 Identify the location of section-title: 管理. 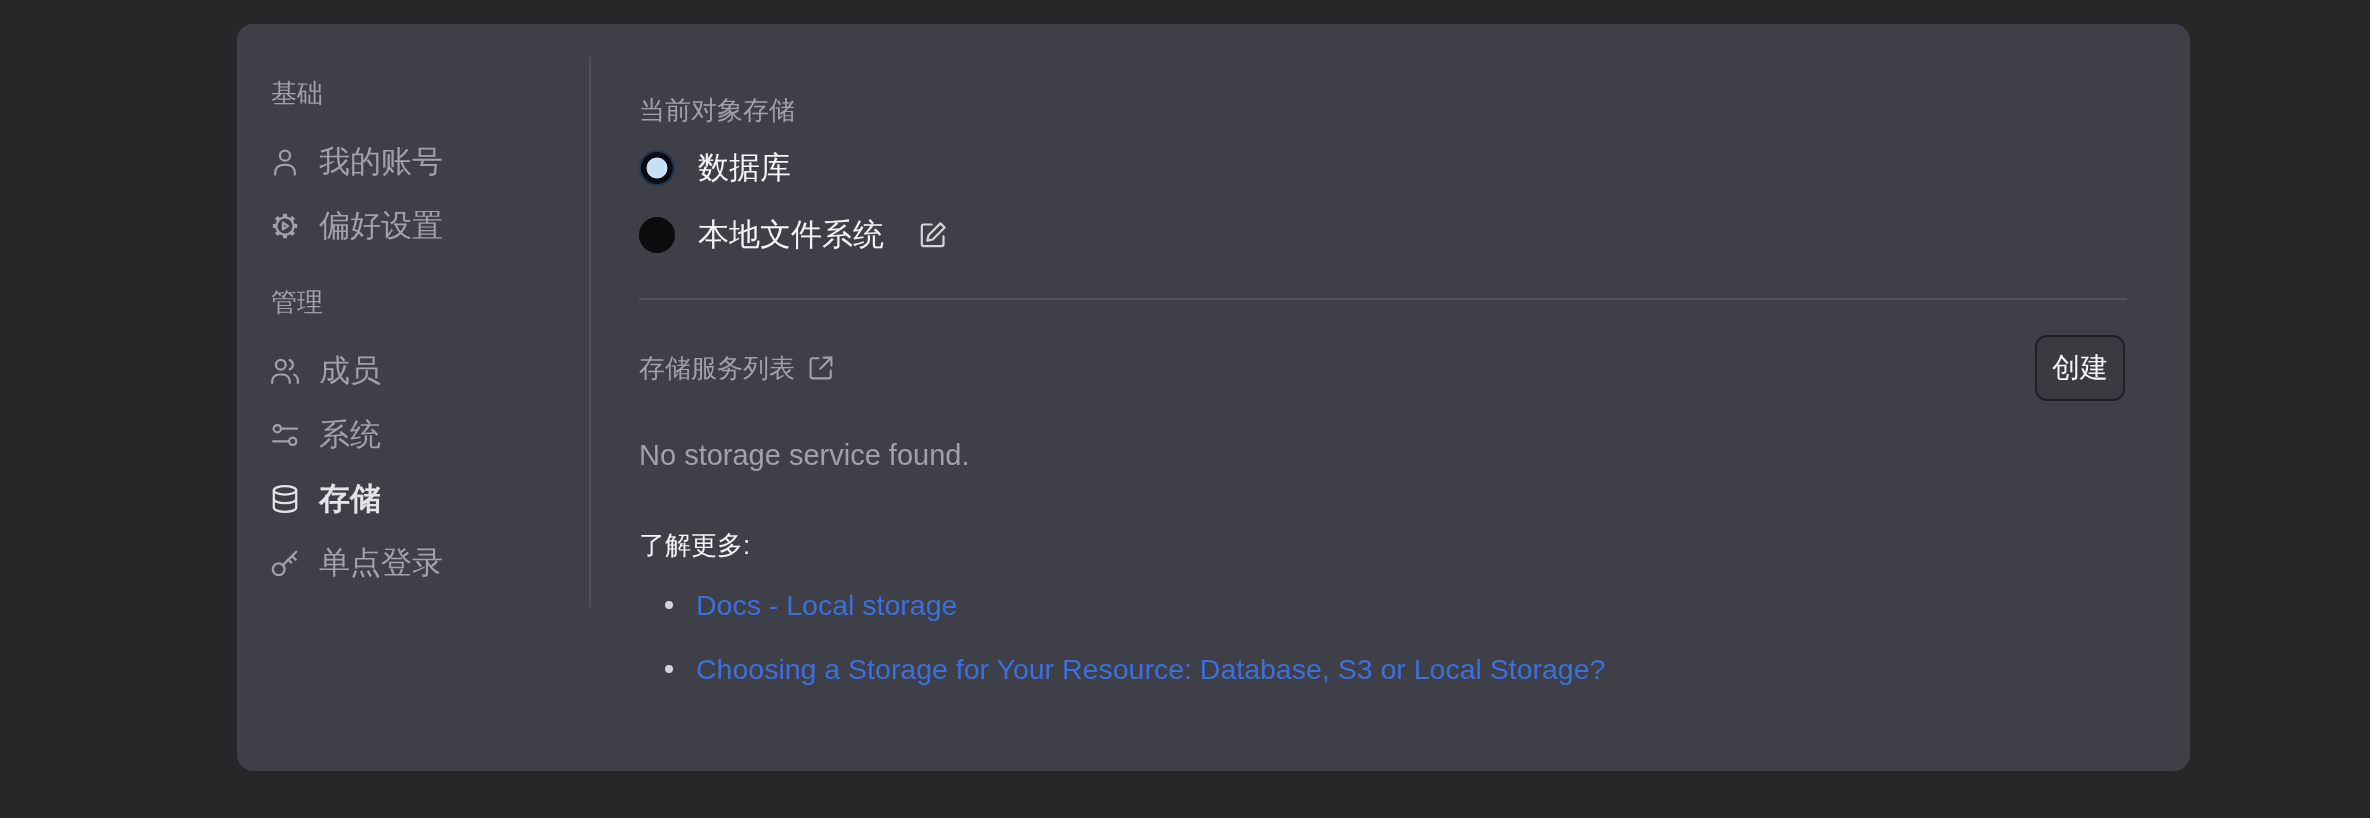
(297, 302).